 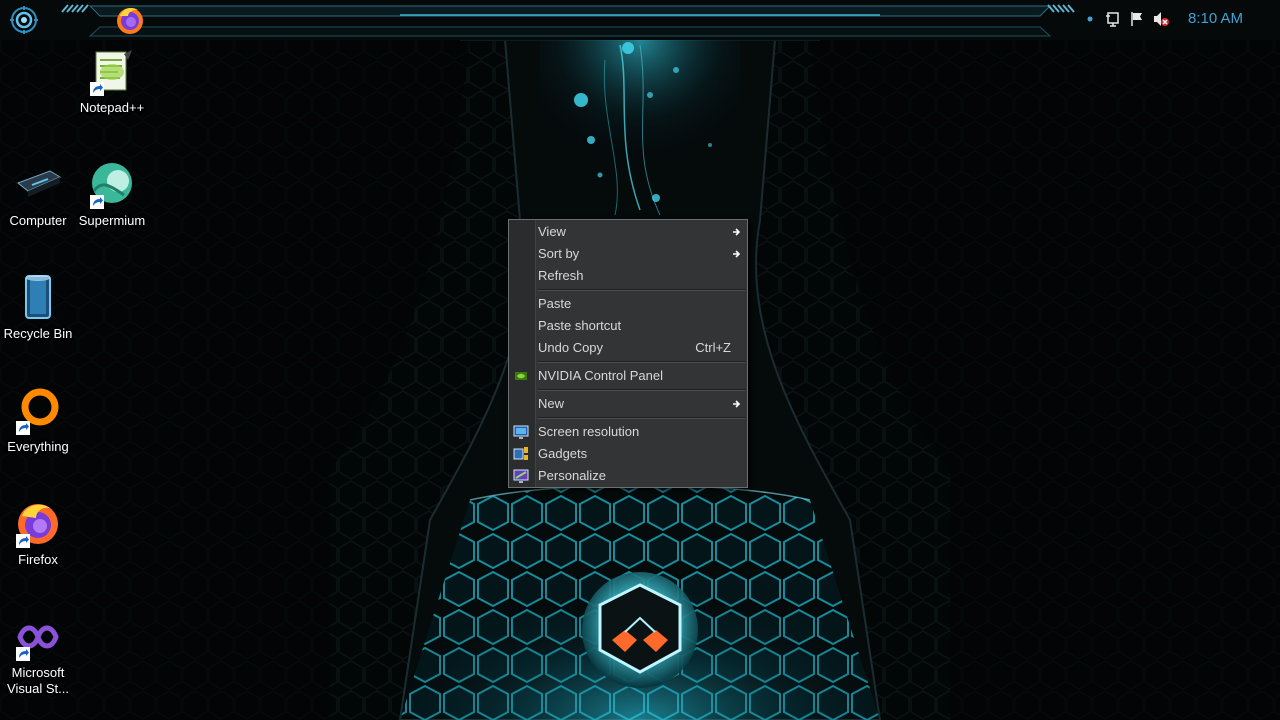 What do you see at coordinates (628, 348) in the screenshot?
I see `menu-item-undo-copy: Undo Copy Ctrl+Z` at bounding box center [628, 348].